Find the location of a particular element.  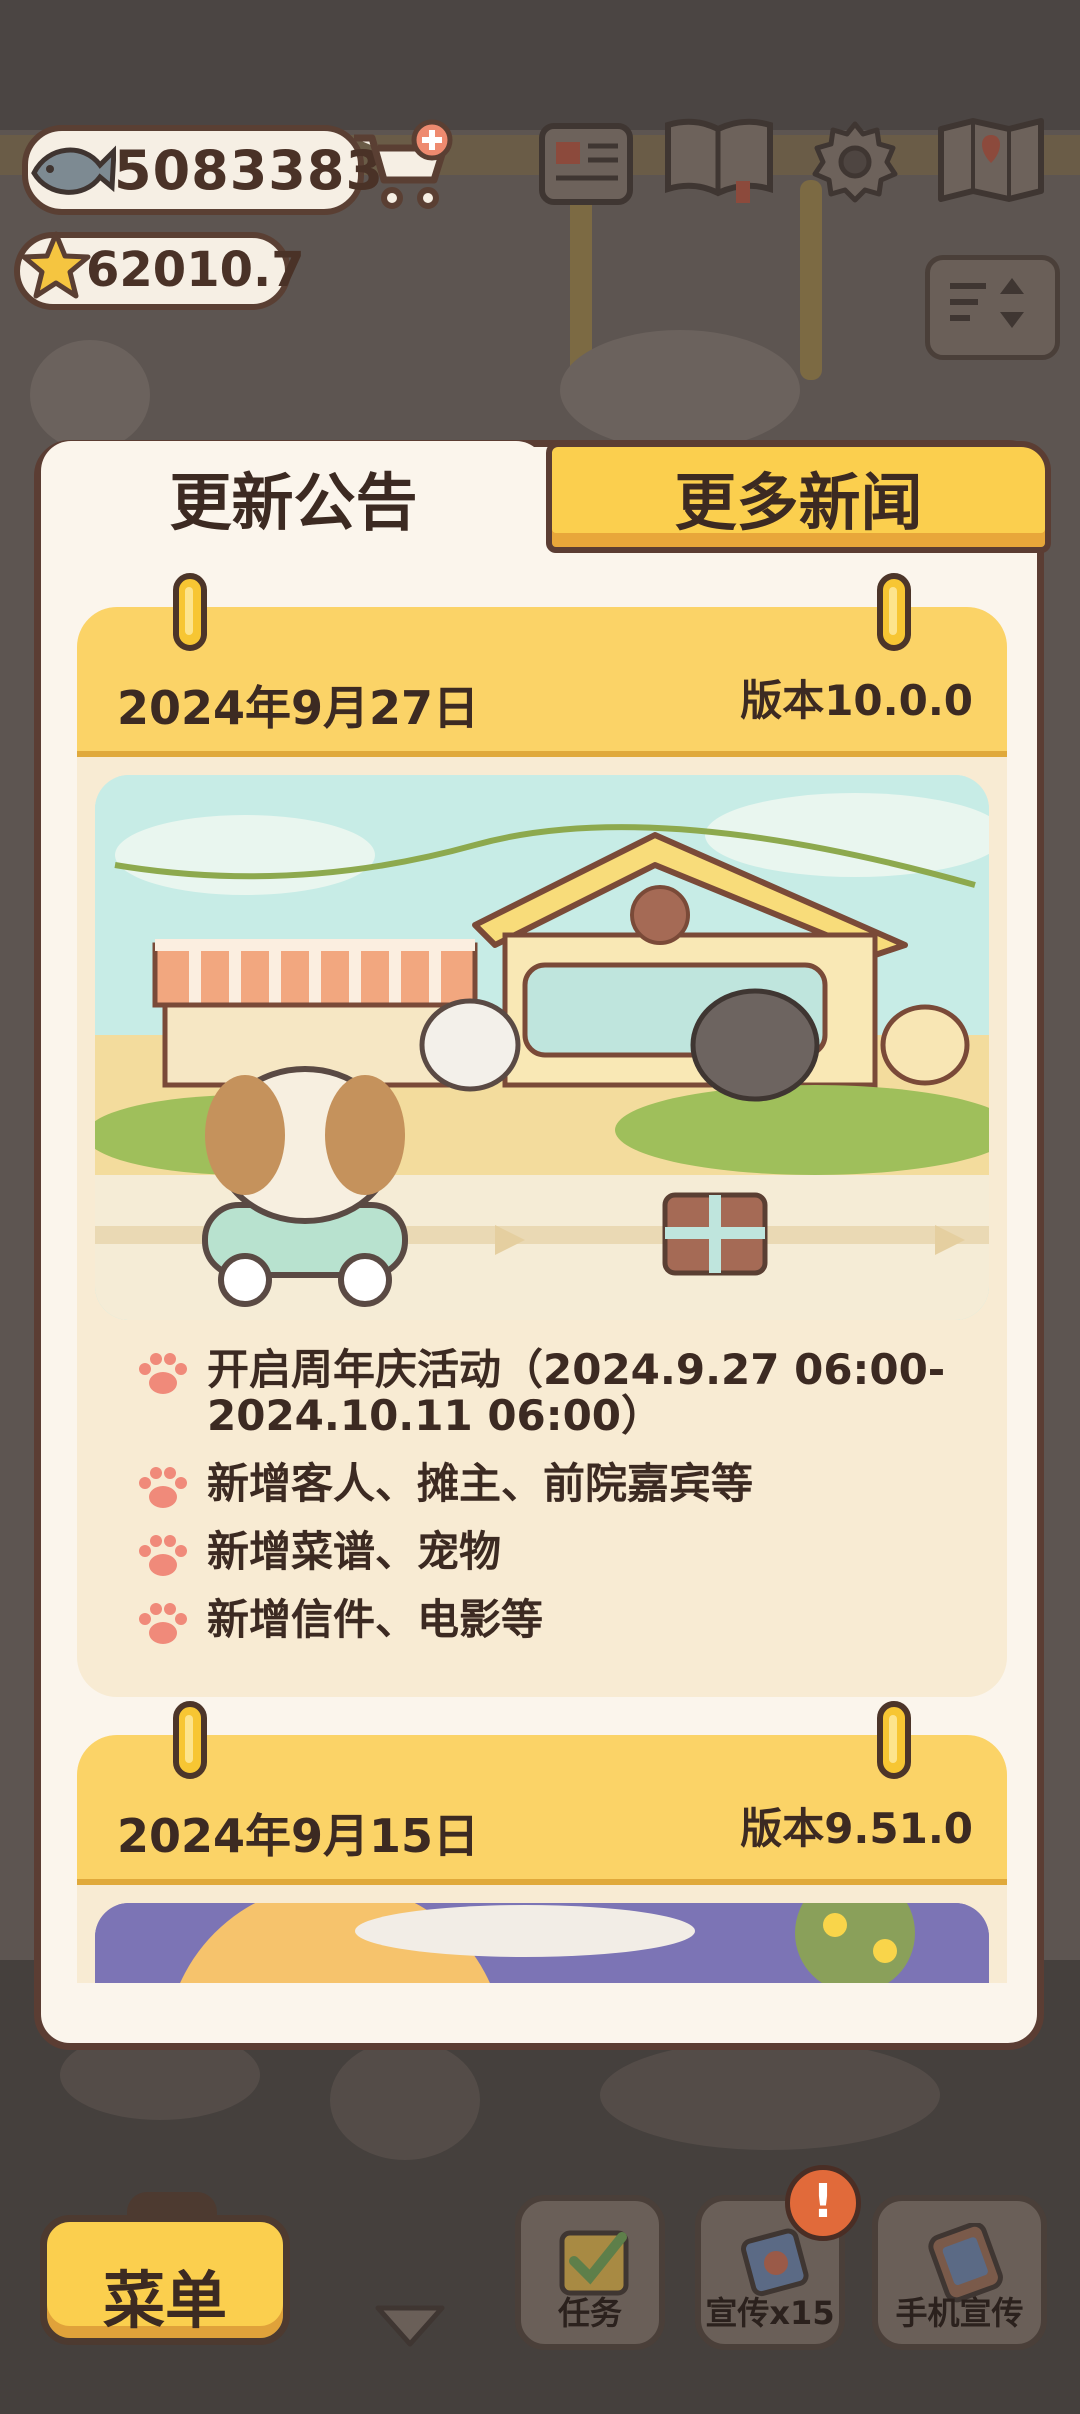

phone-promote-button: 手机宣传 is located at coordinates (959, 2272).